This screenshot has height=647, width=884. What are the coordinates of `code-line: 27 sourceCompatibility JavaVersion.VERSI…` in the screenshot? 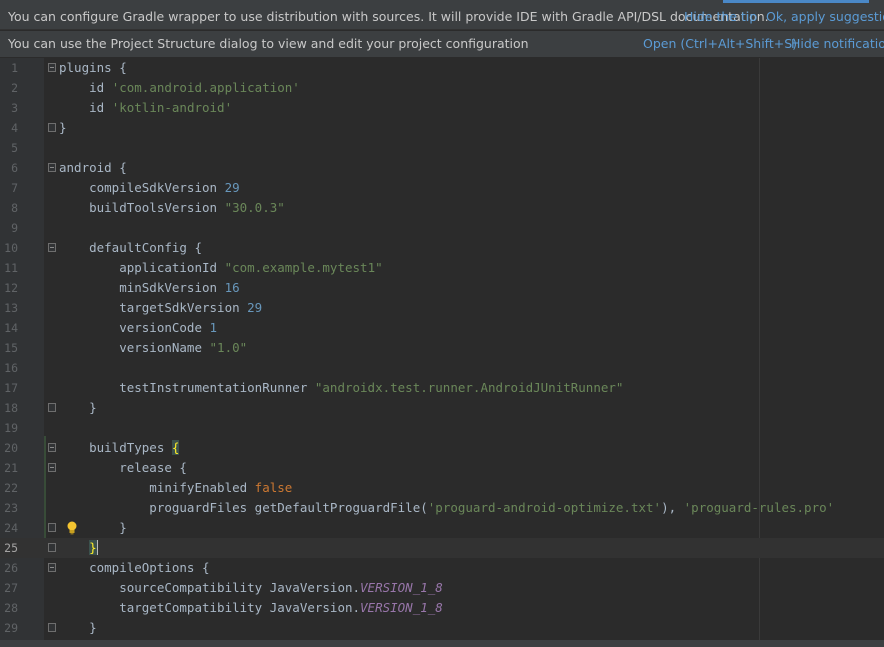 It's located at (442, 588).